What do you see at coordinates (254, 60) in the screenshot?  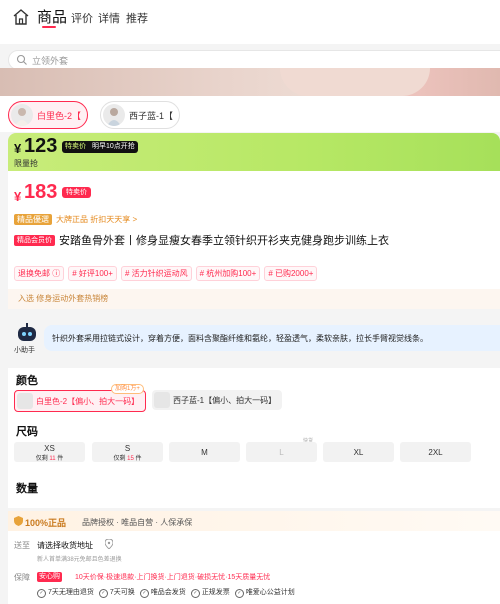 I see `search-bar: 立领外套` at bounding box center [254, 60].